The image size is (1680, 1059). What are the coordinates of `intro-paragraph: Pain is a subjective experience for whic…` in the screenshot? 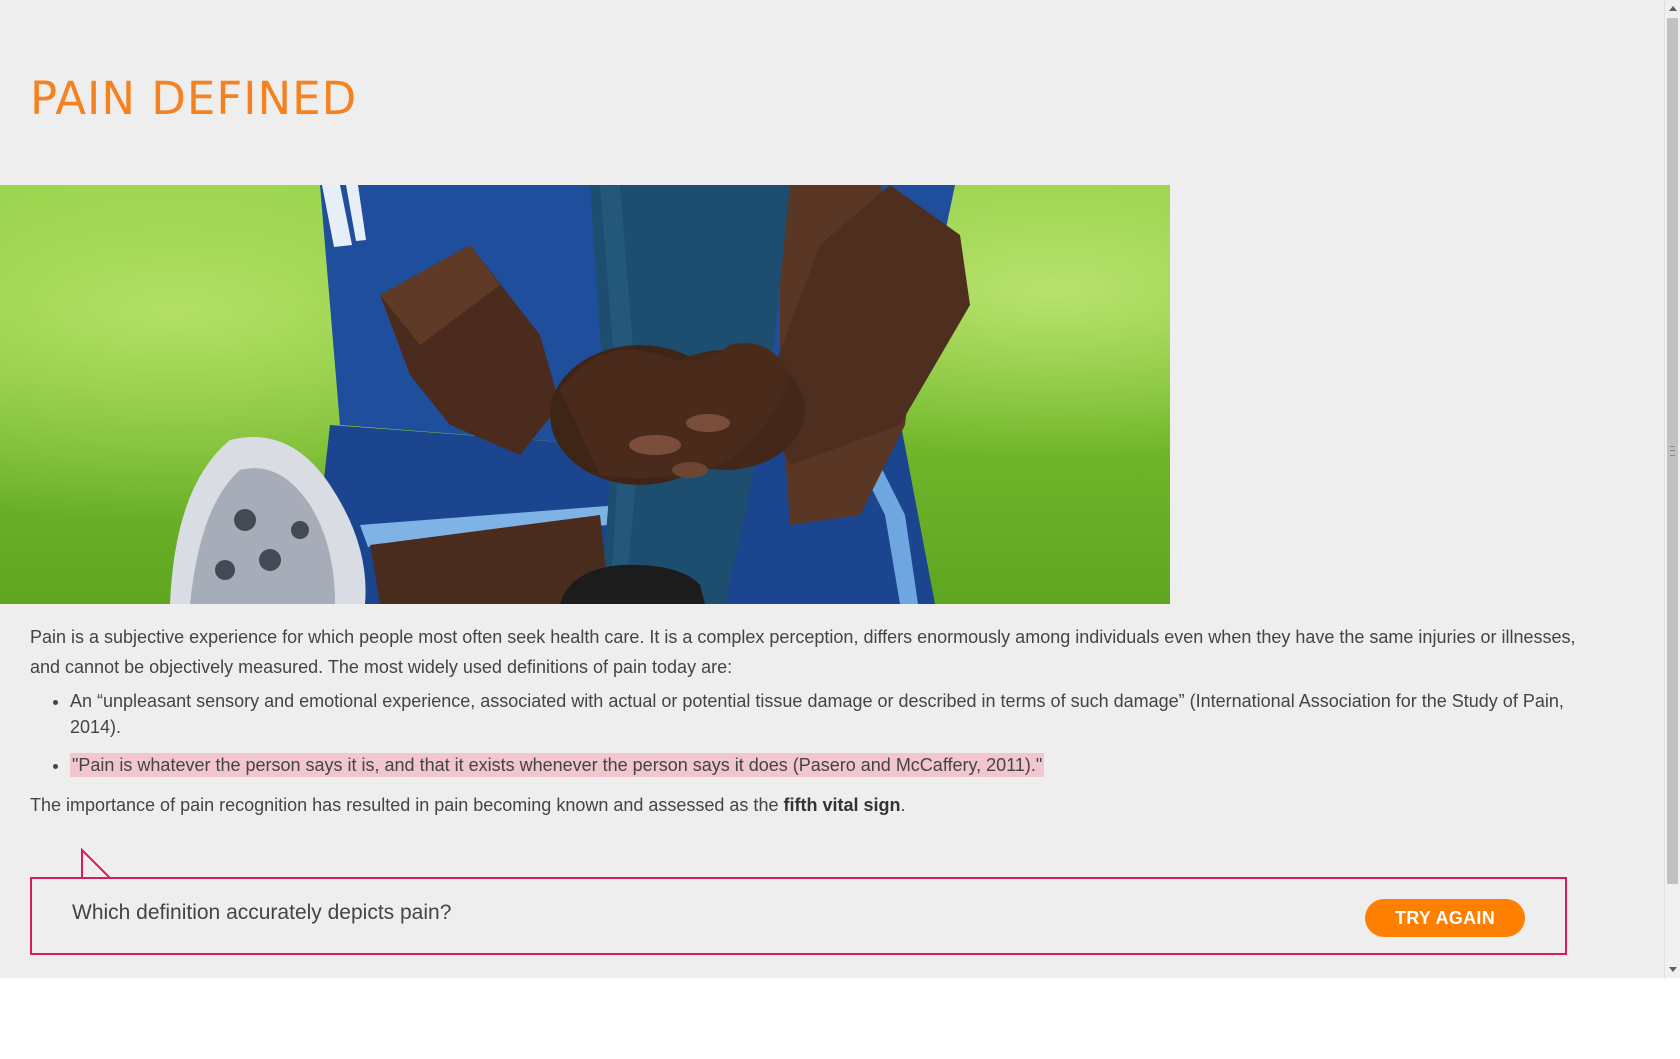 It's located at (803, 652).